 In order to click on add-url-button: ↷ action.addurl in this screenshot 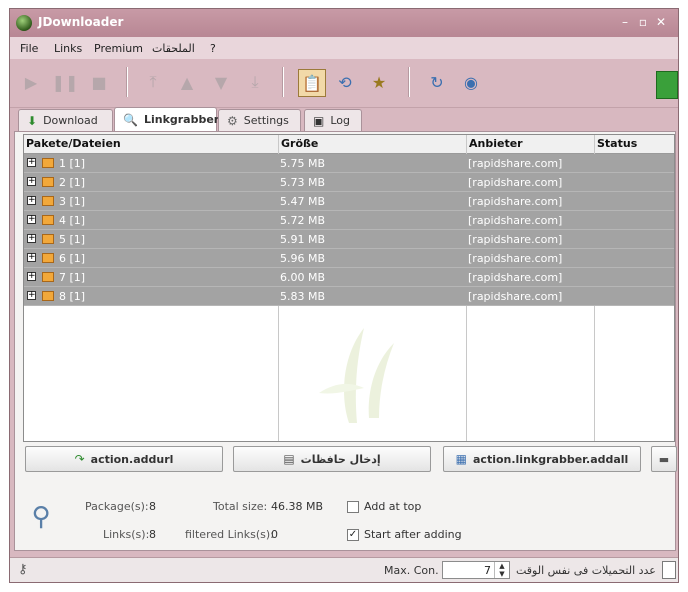, I will do `click(124, 459)`.